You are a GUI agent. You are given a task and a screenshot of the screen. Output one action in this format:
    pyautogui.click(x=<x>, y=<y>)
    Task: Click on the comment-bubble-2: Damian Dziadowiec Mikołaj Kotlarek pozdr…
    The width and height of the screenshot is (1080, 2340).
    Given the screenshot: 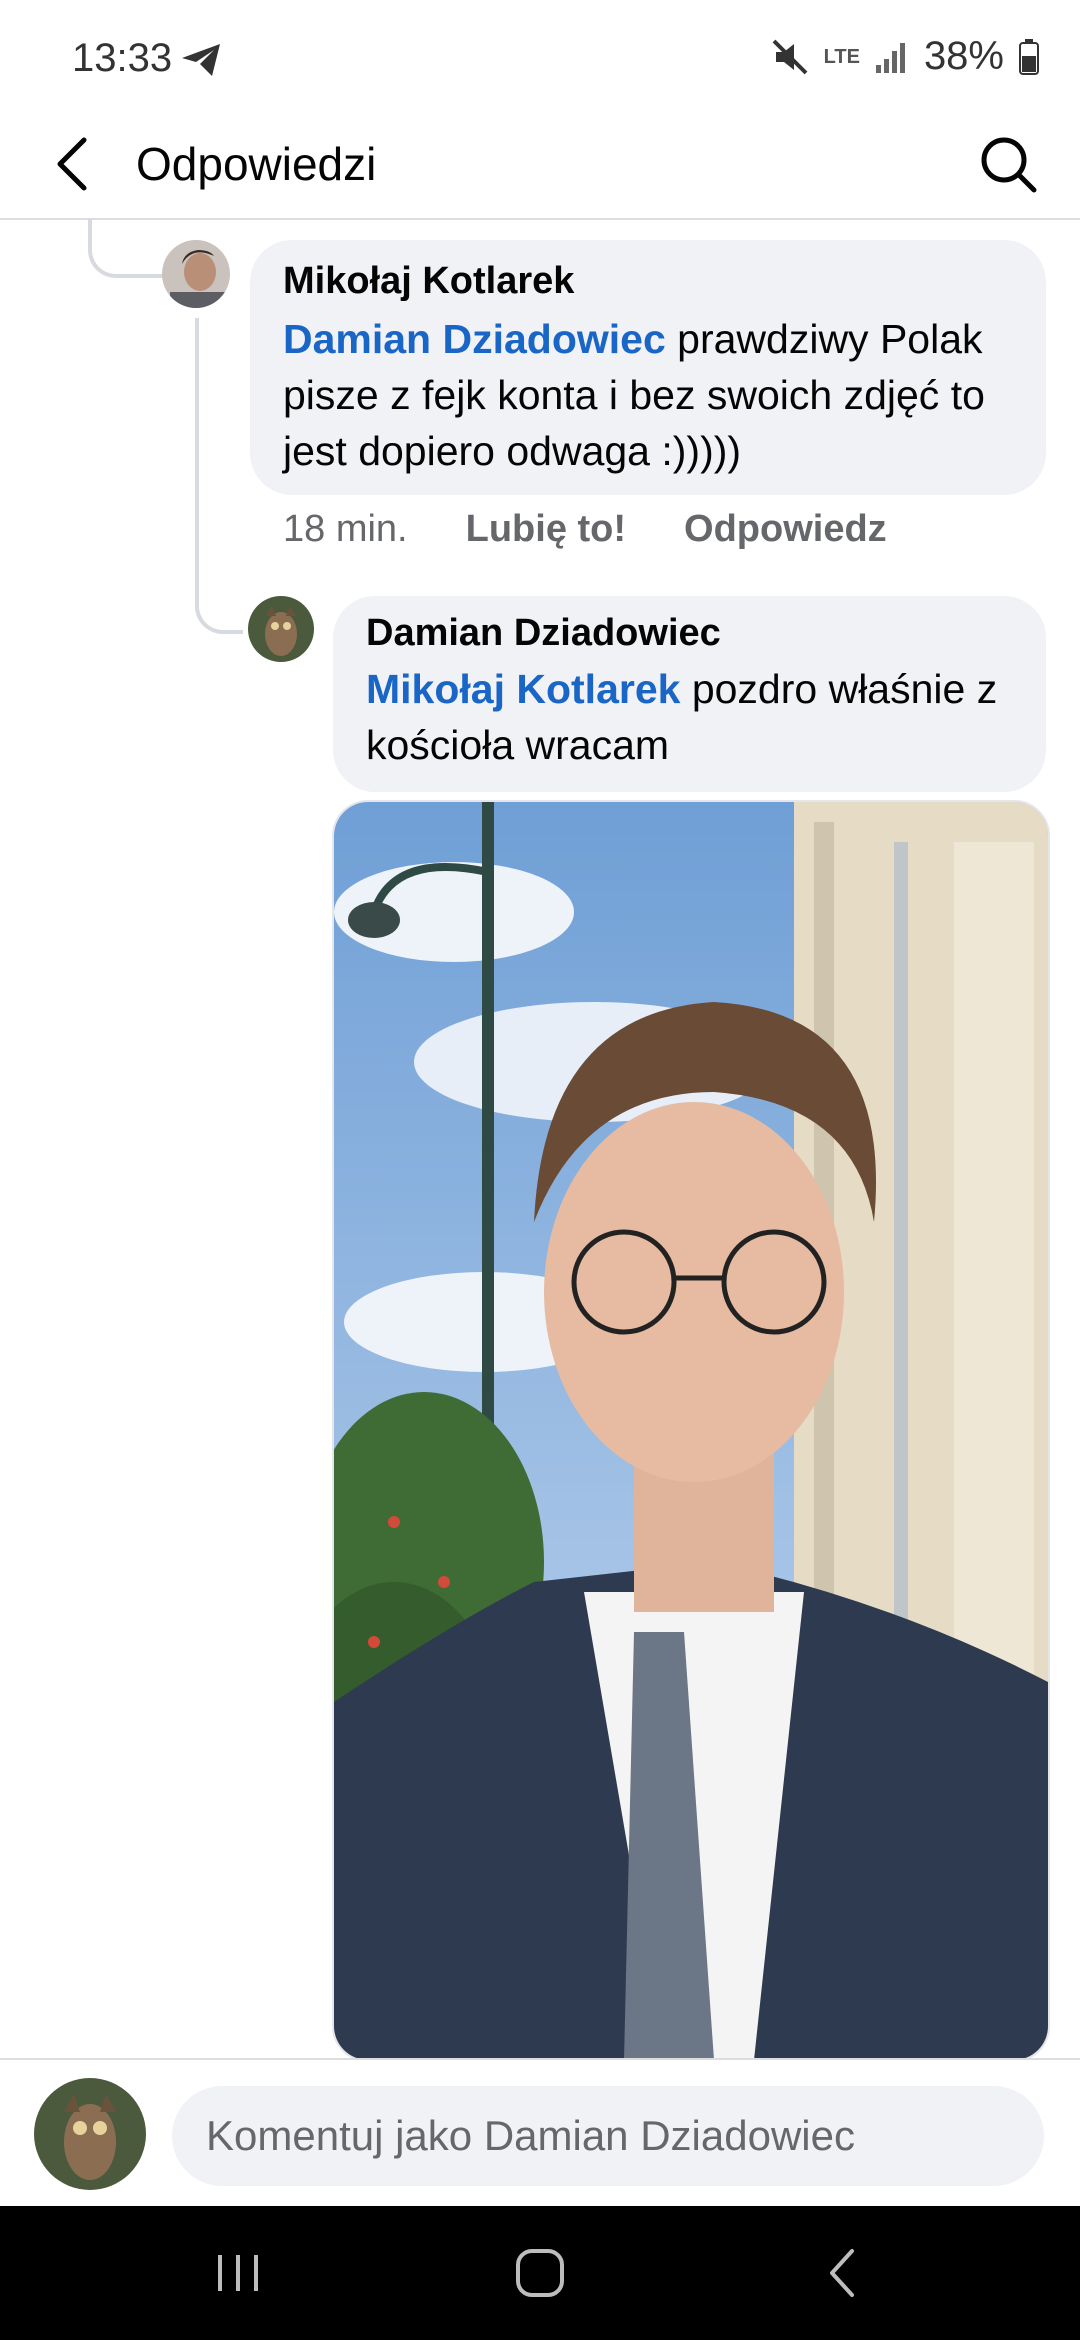 What is the action you would take?
    pyautogui.click(x=689, y=694)
    